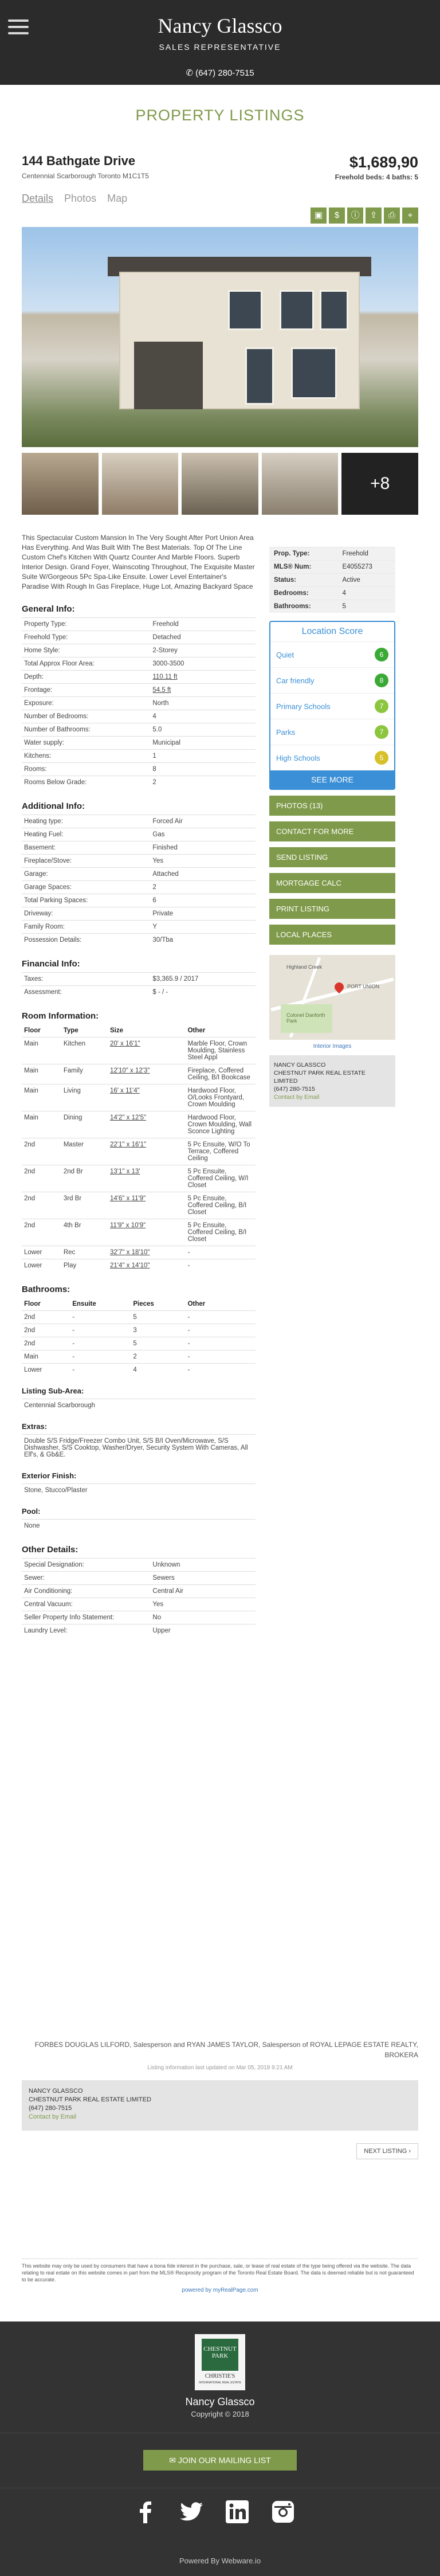 The height and width of the screenshot is (2576, 440). What do you see at coordinates (332, 935) in the screenshot?
I see `sidebar-button: LOCAL PLACES` at bounding box center [332, 935].